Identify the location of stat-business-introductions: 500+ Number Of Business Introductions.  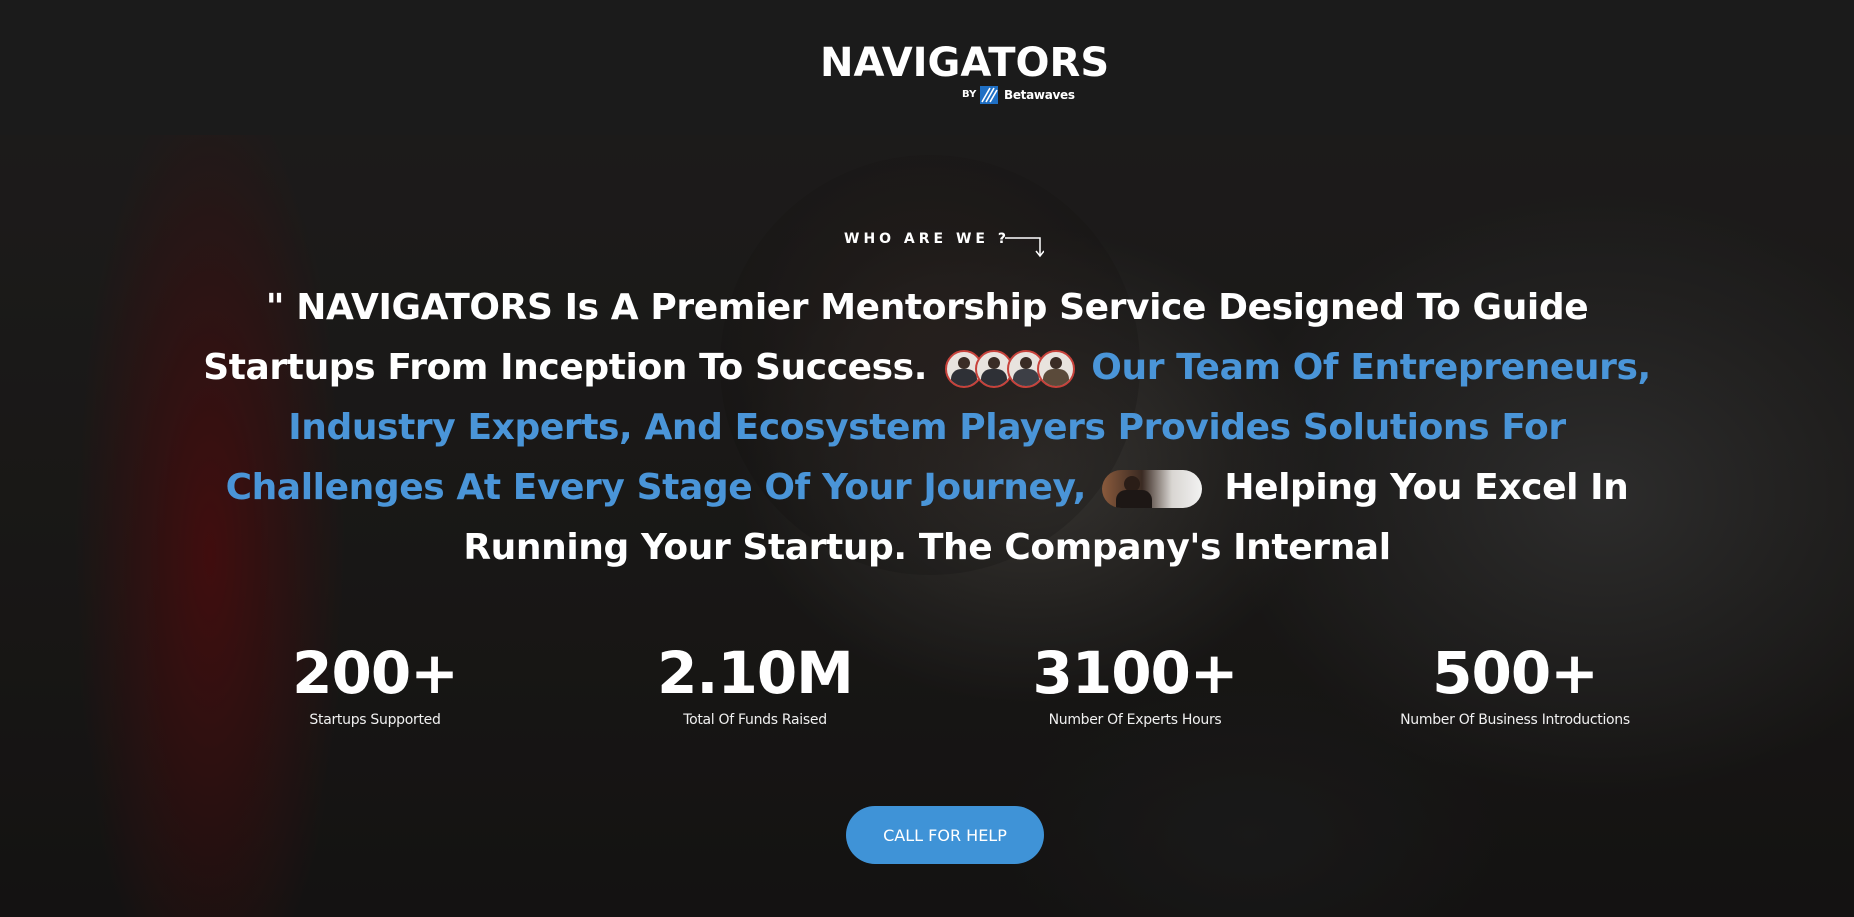
(1515, 683).